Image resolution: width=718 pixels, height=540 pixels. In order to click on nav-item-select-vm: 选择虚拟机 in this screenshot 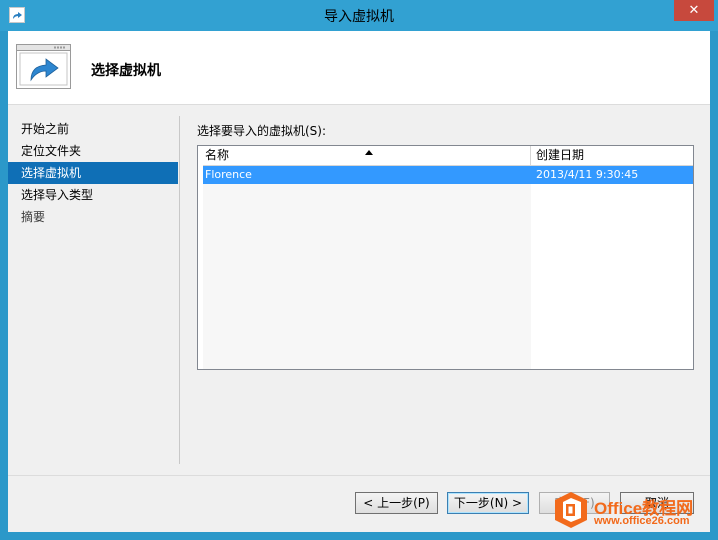, I will do `click(93, 173)`.